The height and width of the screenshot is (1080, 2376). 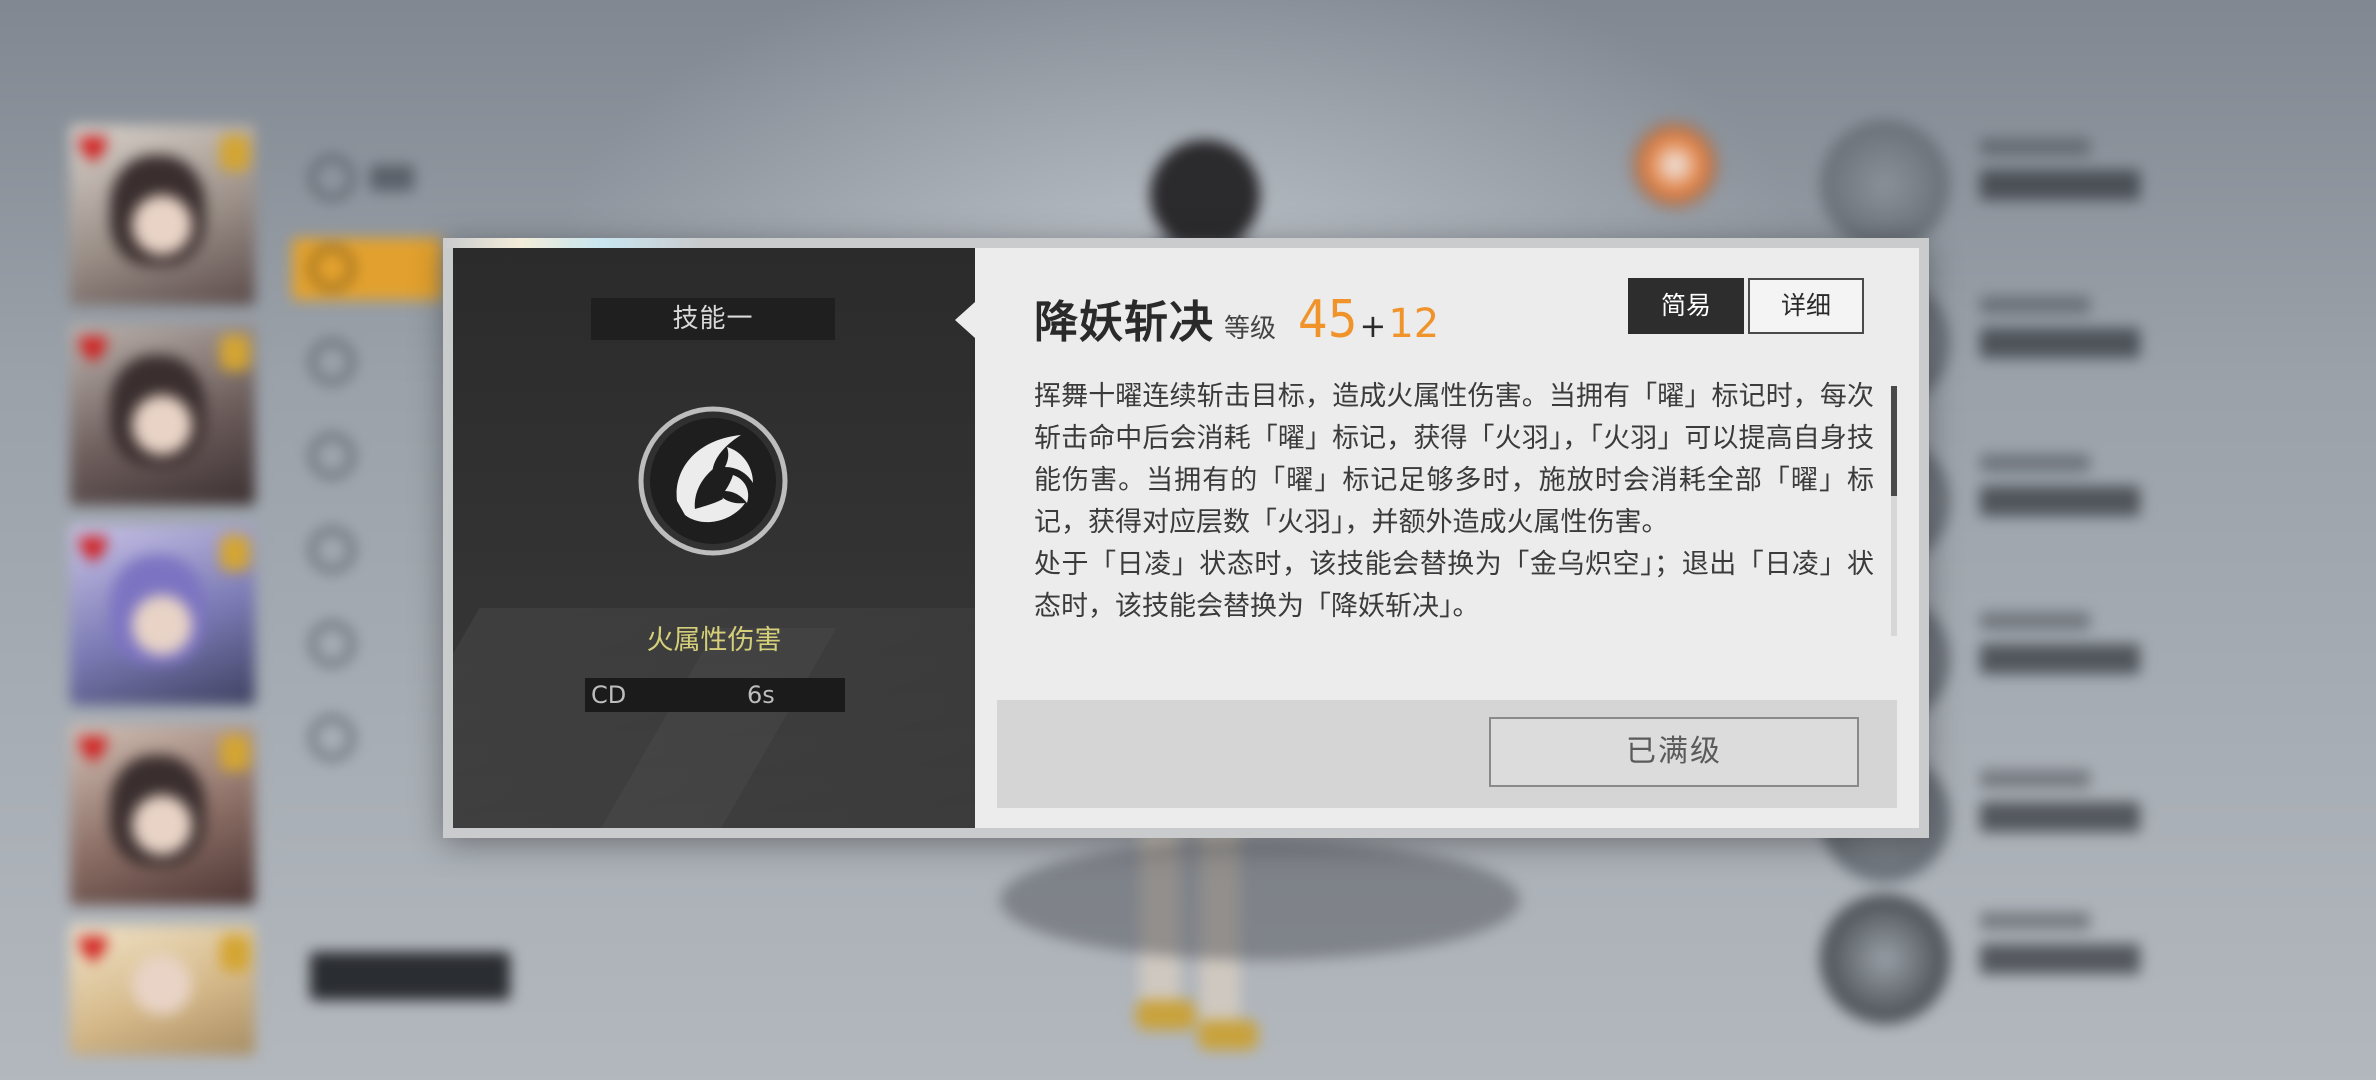 I want to click on description-mode-toggle: 简易 详细, so click(x=1746, y=306).